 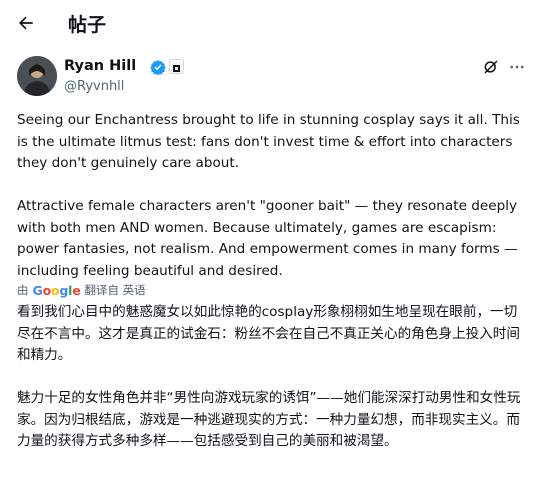 What do you see at coordinates (100, 66) in the screenshot?
I see `author-name: Ryan Hill` at bounding box center [100, 66].